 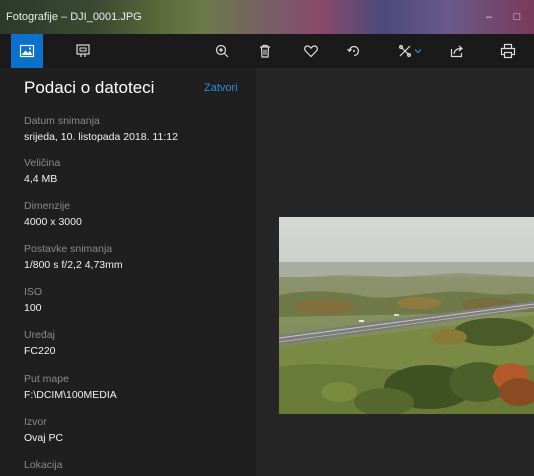 I want to click on field-label: Veličina, so click(x=42, y=163).